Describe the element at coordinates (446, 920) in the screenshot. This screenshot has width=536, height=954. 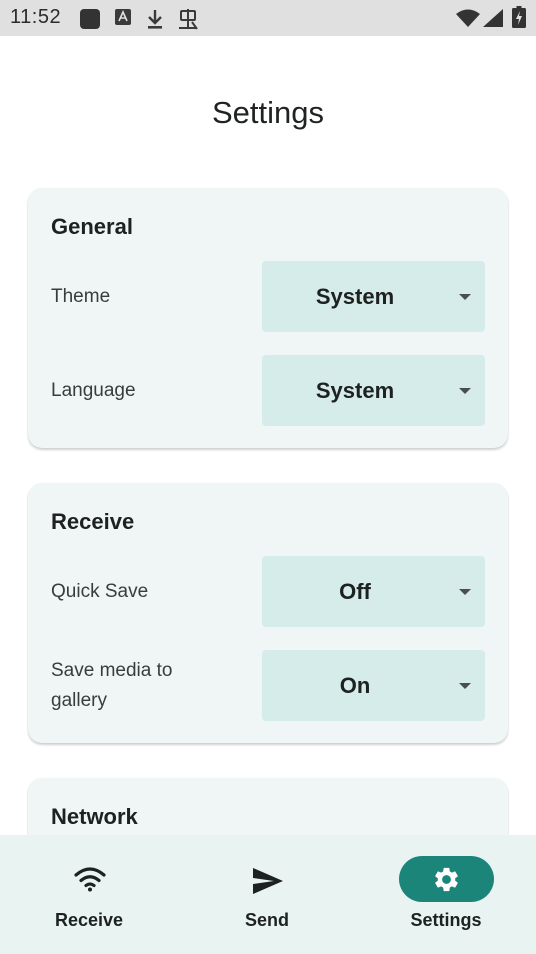
I see `nav-label-settings: Settings` at that location.